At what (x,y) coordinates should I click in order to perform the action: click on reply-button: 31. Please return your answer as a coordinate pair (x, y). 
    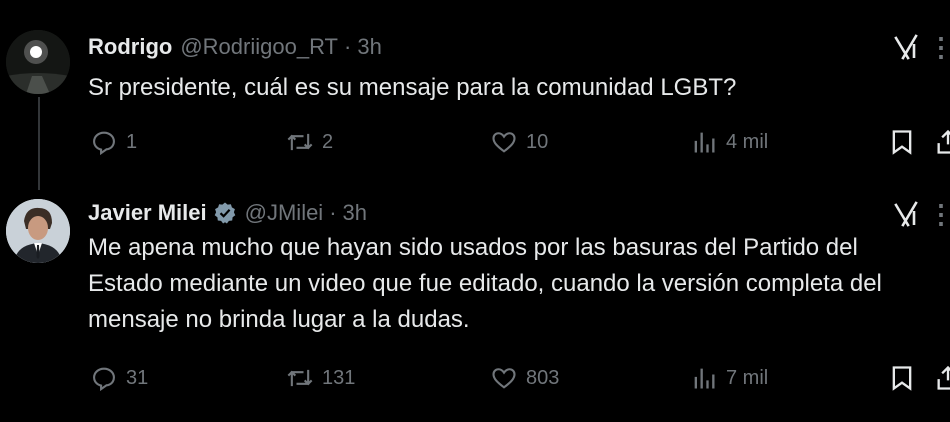
    Looking at the image, I should click on (119, 378).